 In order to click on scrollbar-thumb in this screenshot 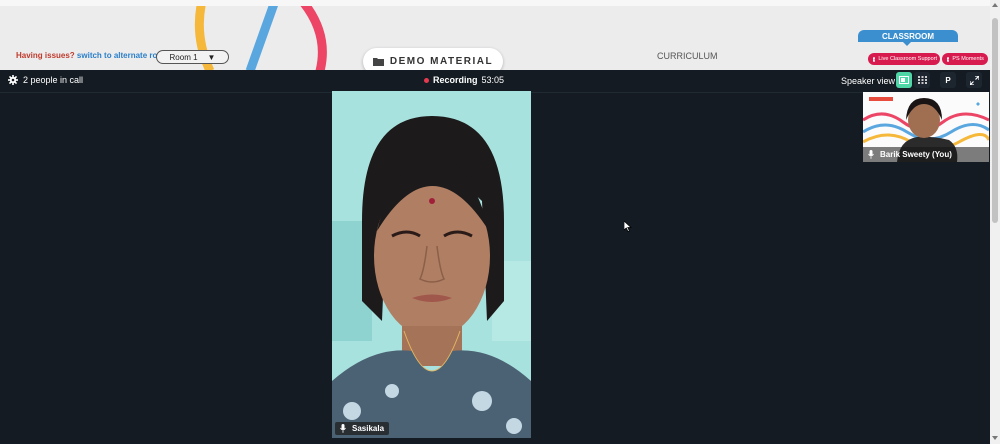, I will do `click(995, 120)`.